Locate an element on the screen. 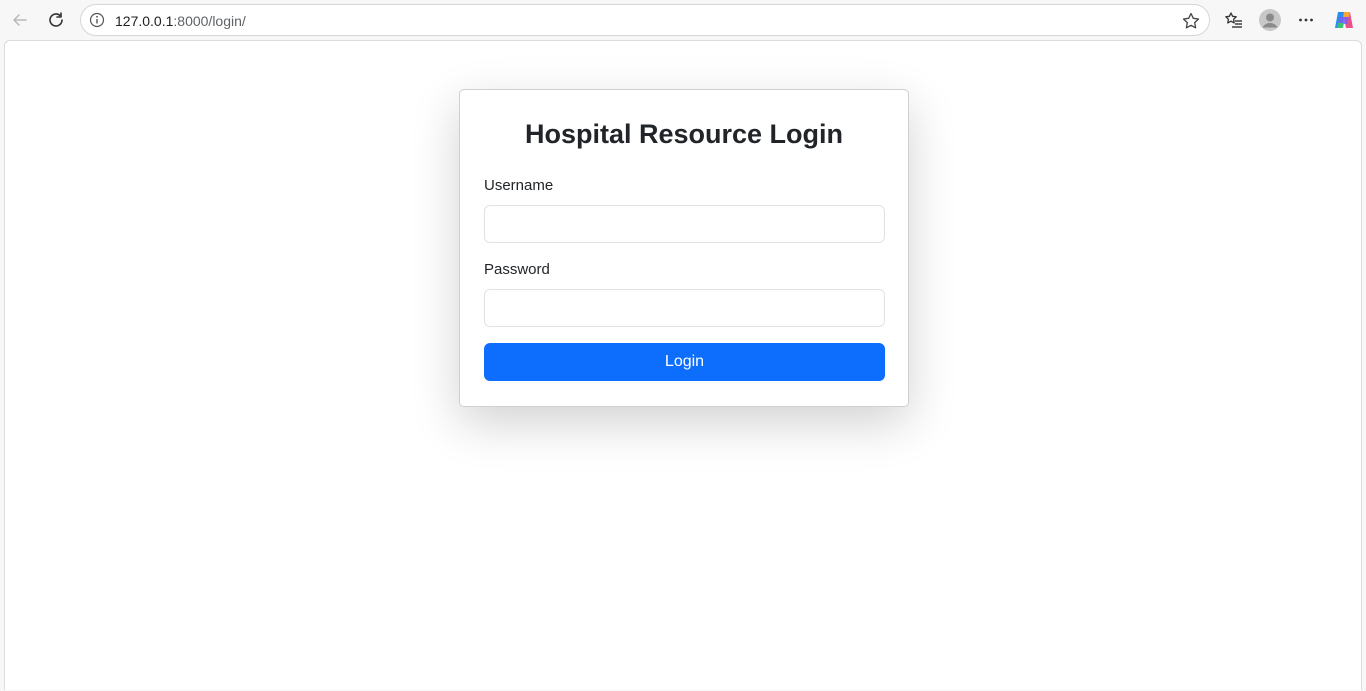 Image resolution: width=1366 pixels, height=691 pixels. url-text: 127.0.0.1:8000/login/ is located at coordinates (180, 21).